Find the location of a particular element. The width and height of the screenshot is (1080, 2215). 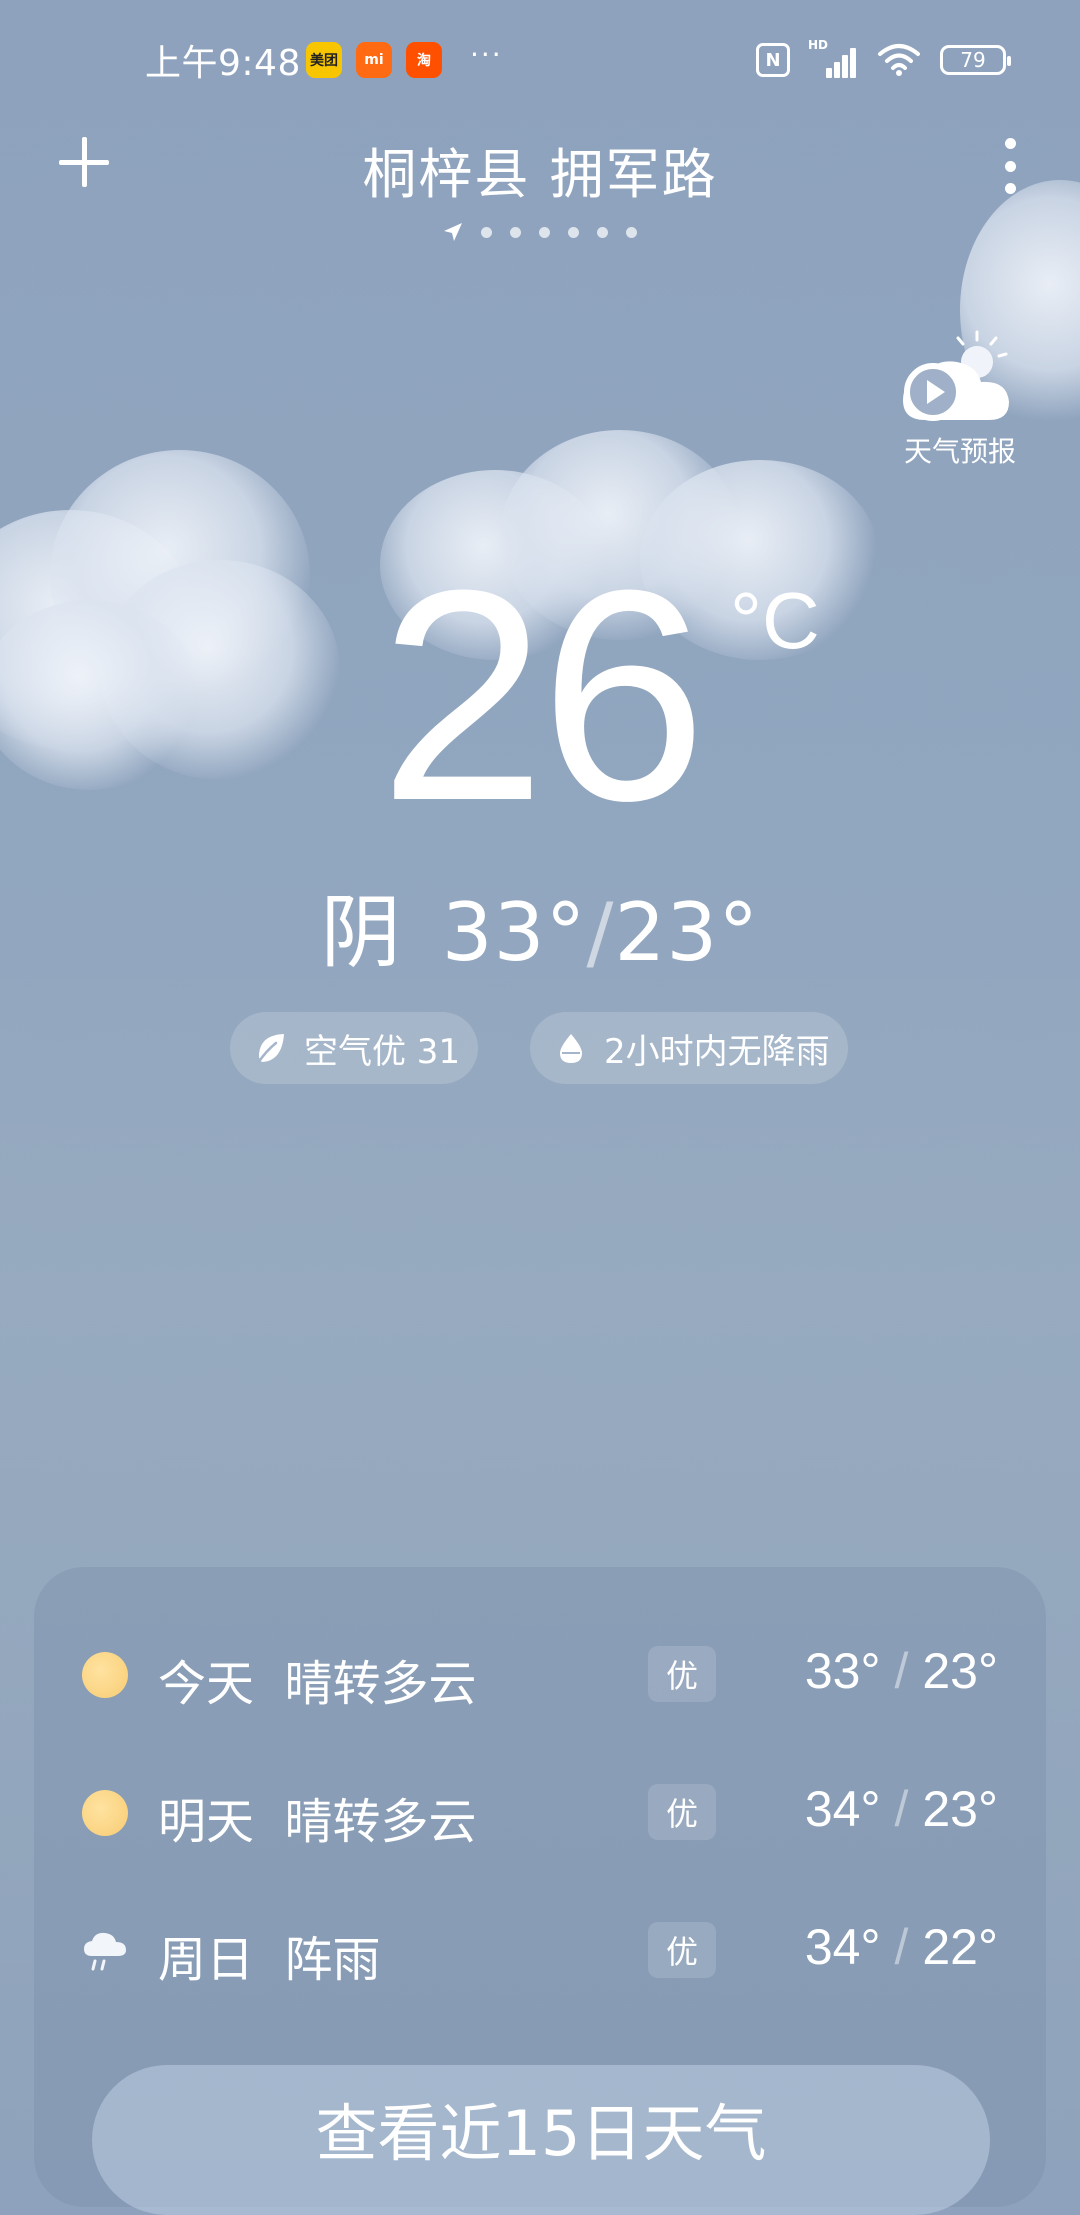

weather-forecast-video-button: 天气预报 is located at coordinates (960, 400).